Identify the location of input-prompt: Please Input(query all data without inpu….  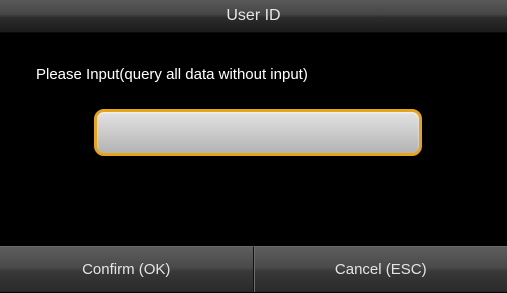
(172, 74).